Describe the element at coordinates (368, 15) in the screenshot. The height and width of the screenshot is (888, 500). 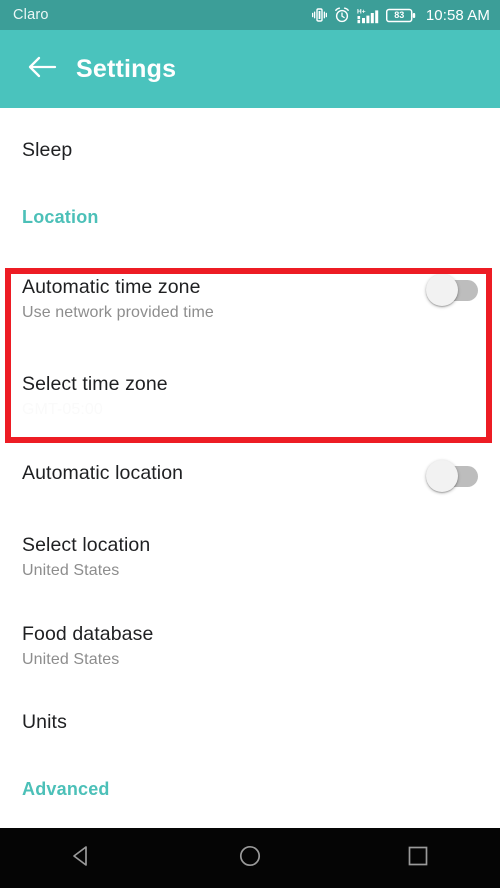
I see `signal-icon: H+` at that location.